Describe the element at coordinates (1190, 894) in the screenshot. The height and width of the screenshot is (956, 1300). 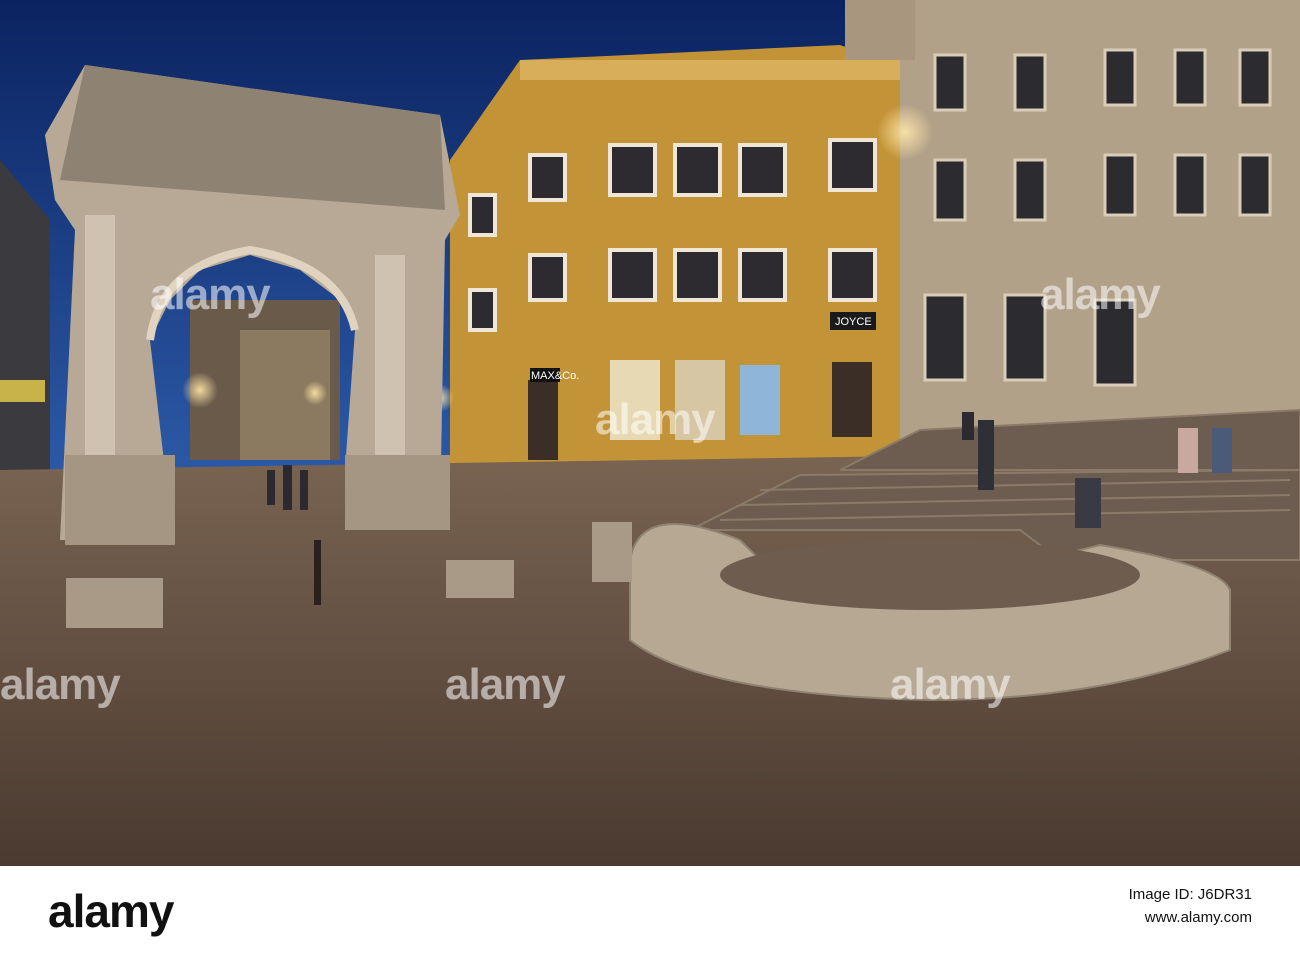
I see `image-id: Image ID: J6DR31` at that location.